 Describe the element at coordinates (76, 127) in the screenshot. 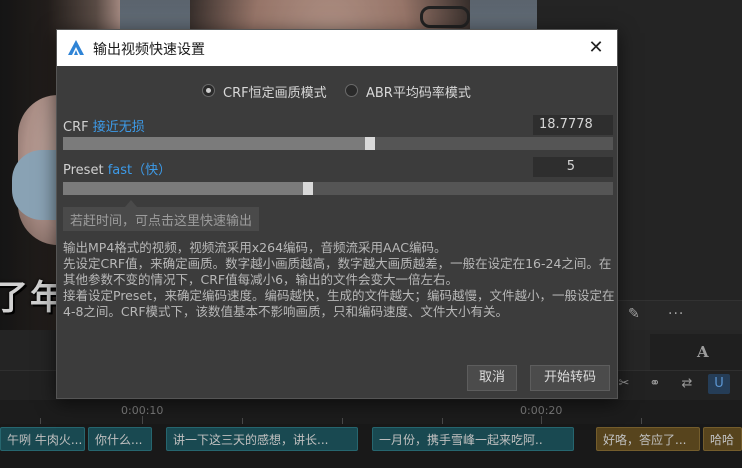

I see `crf-label: CRF` at that location.